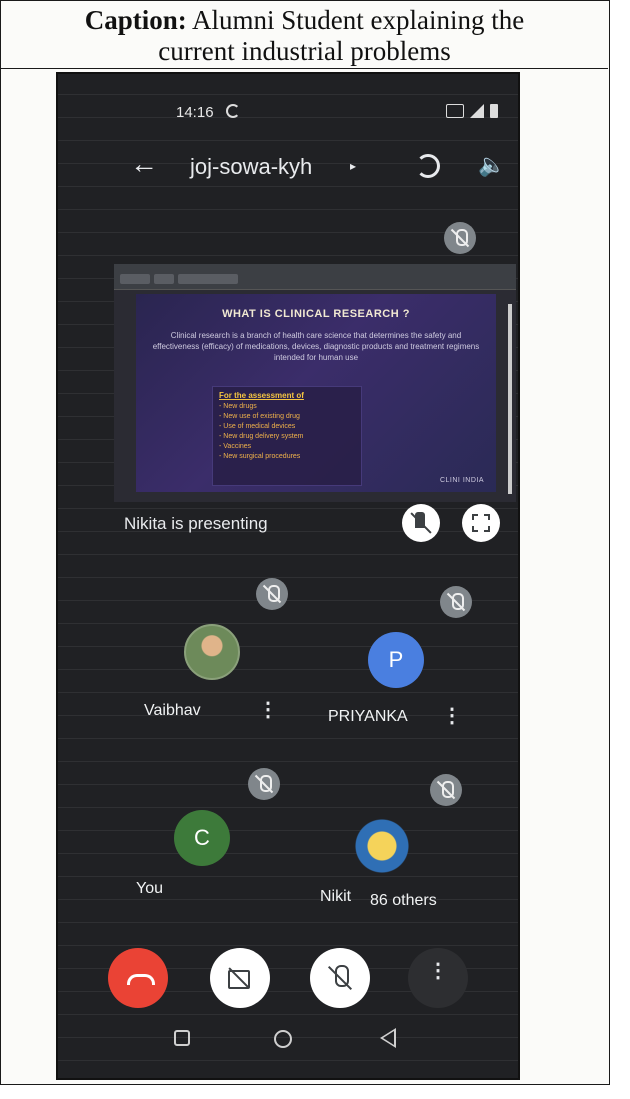 The height and width of the screenshot is (1099, 630). I want to click on battery-icon, so click(494, 111).